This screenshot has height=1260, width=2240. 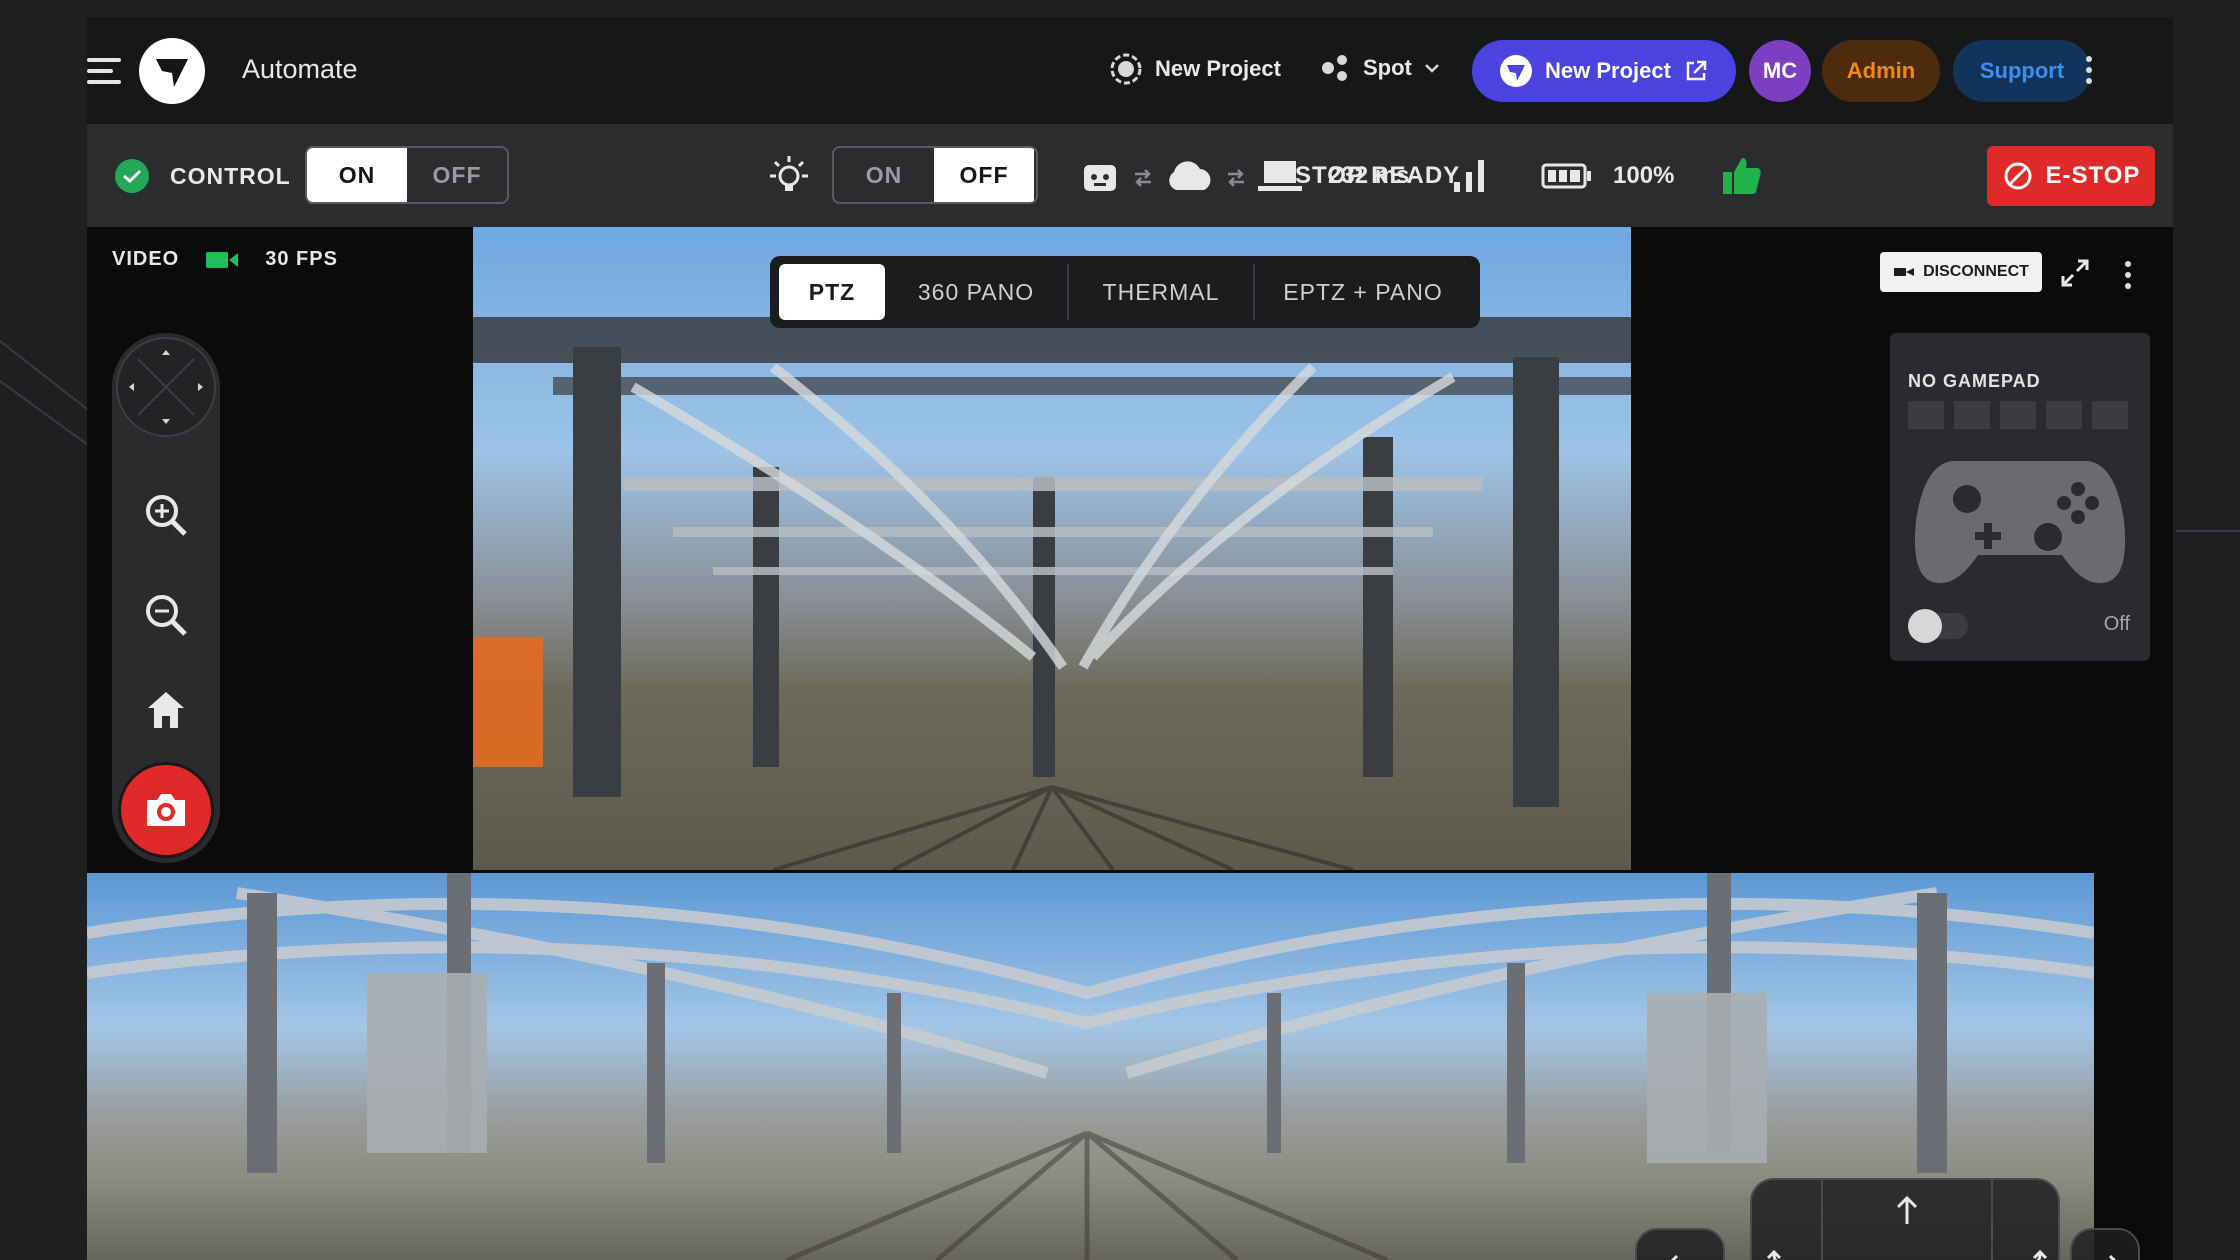 What do you see at coordinates (357, 175) in the screenshot?
I see `control-on-button: ON` at bounding box center [357, 175].